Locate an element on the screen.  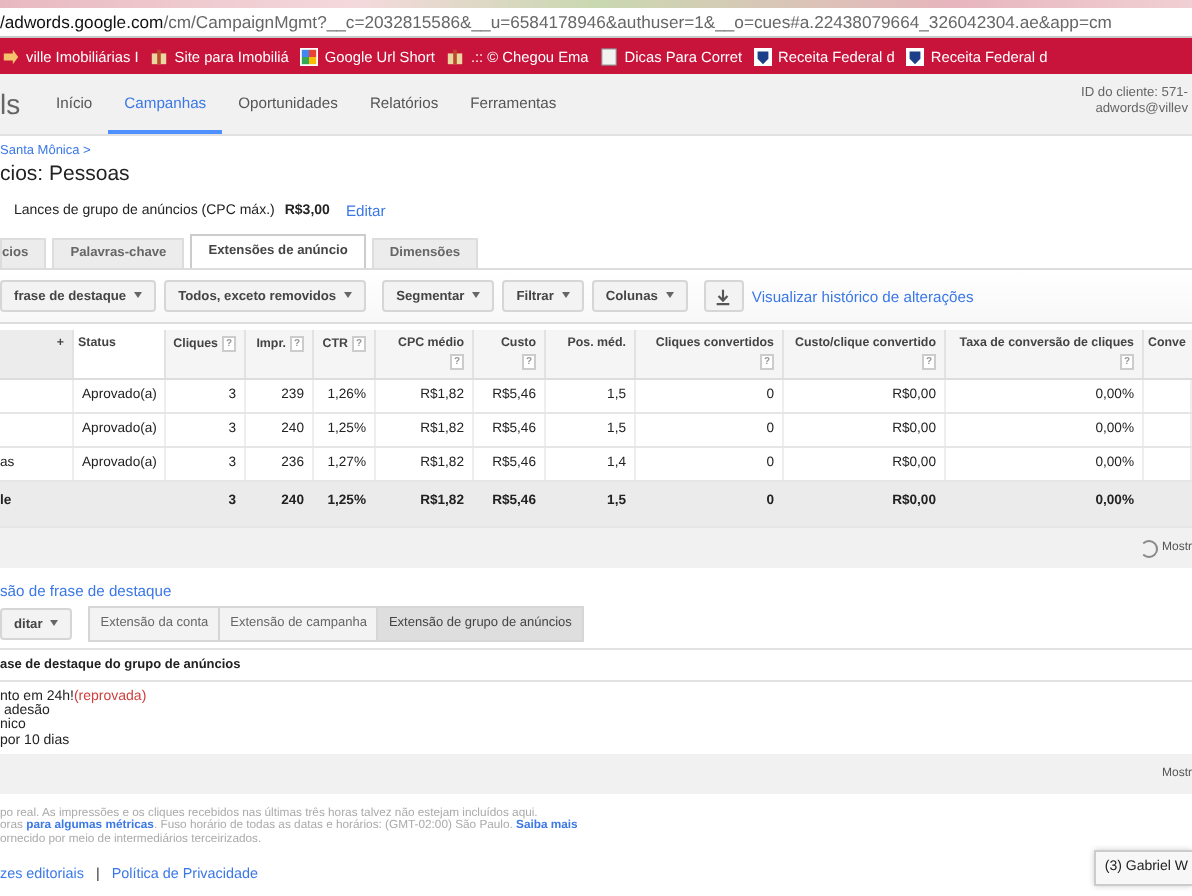
download-button is located at coordinates (723, 296).